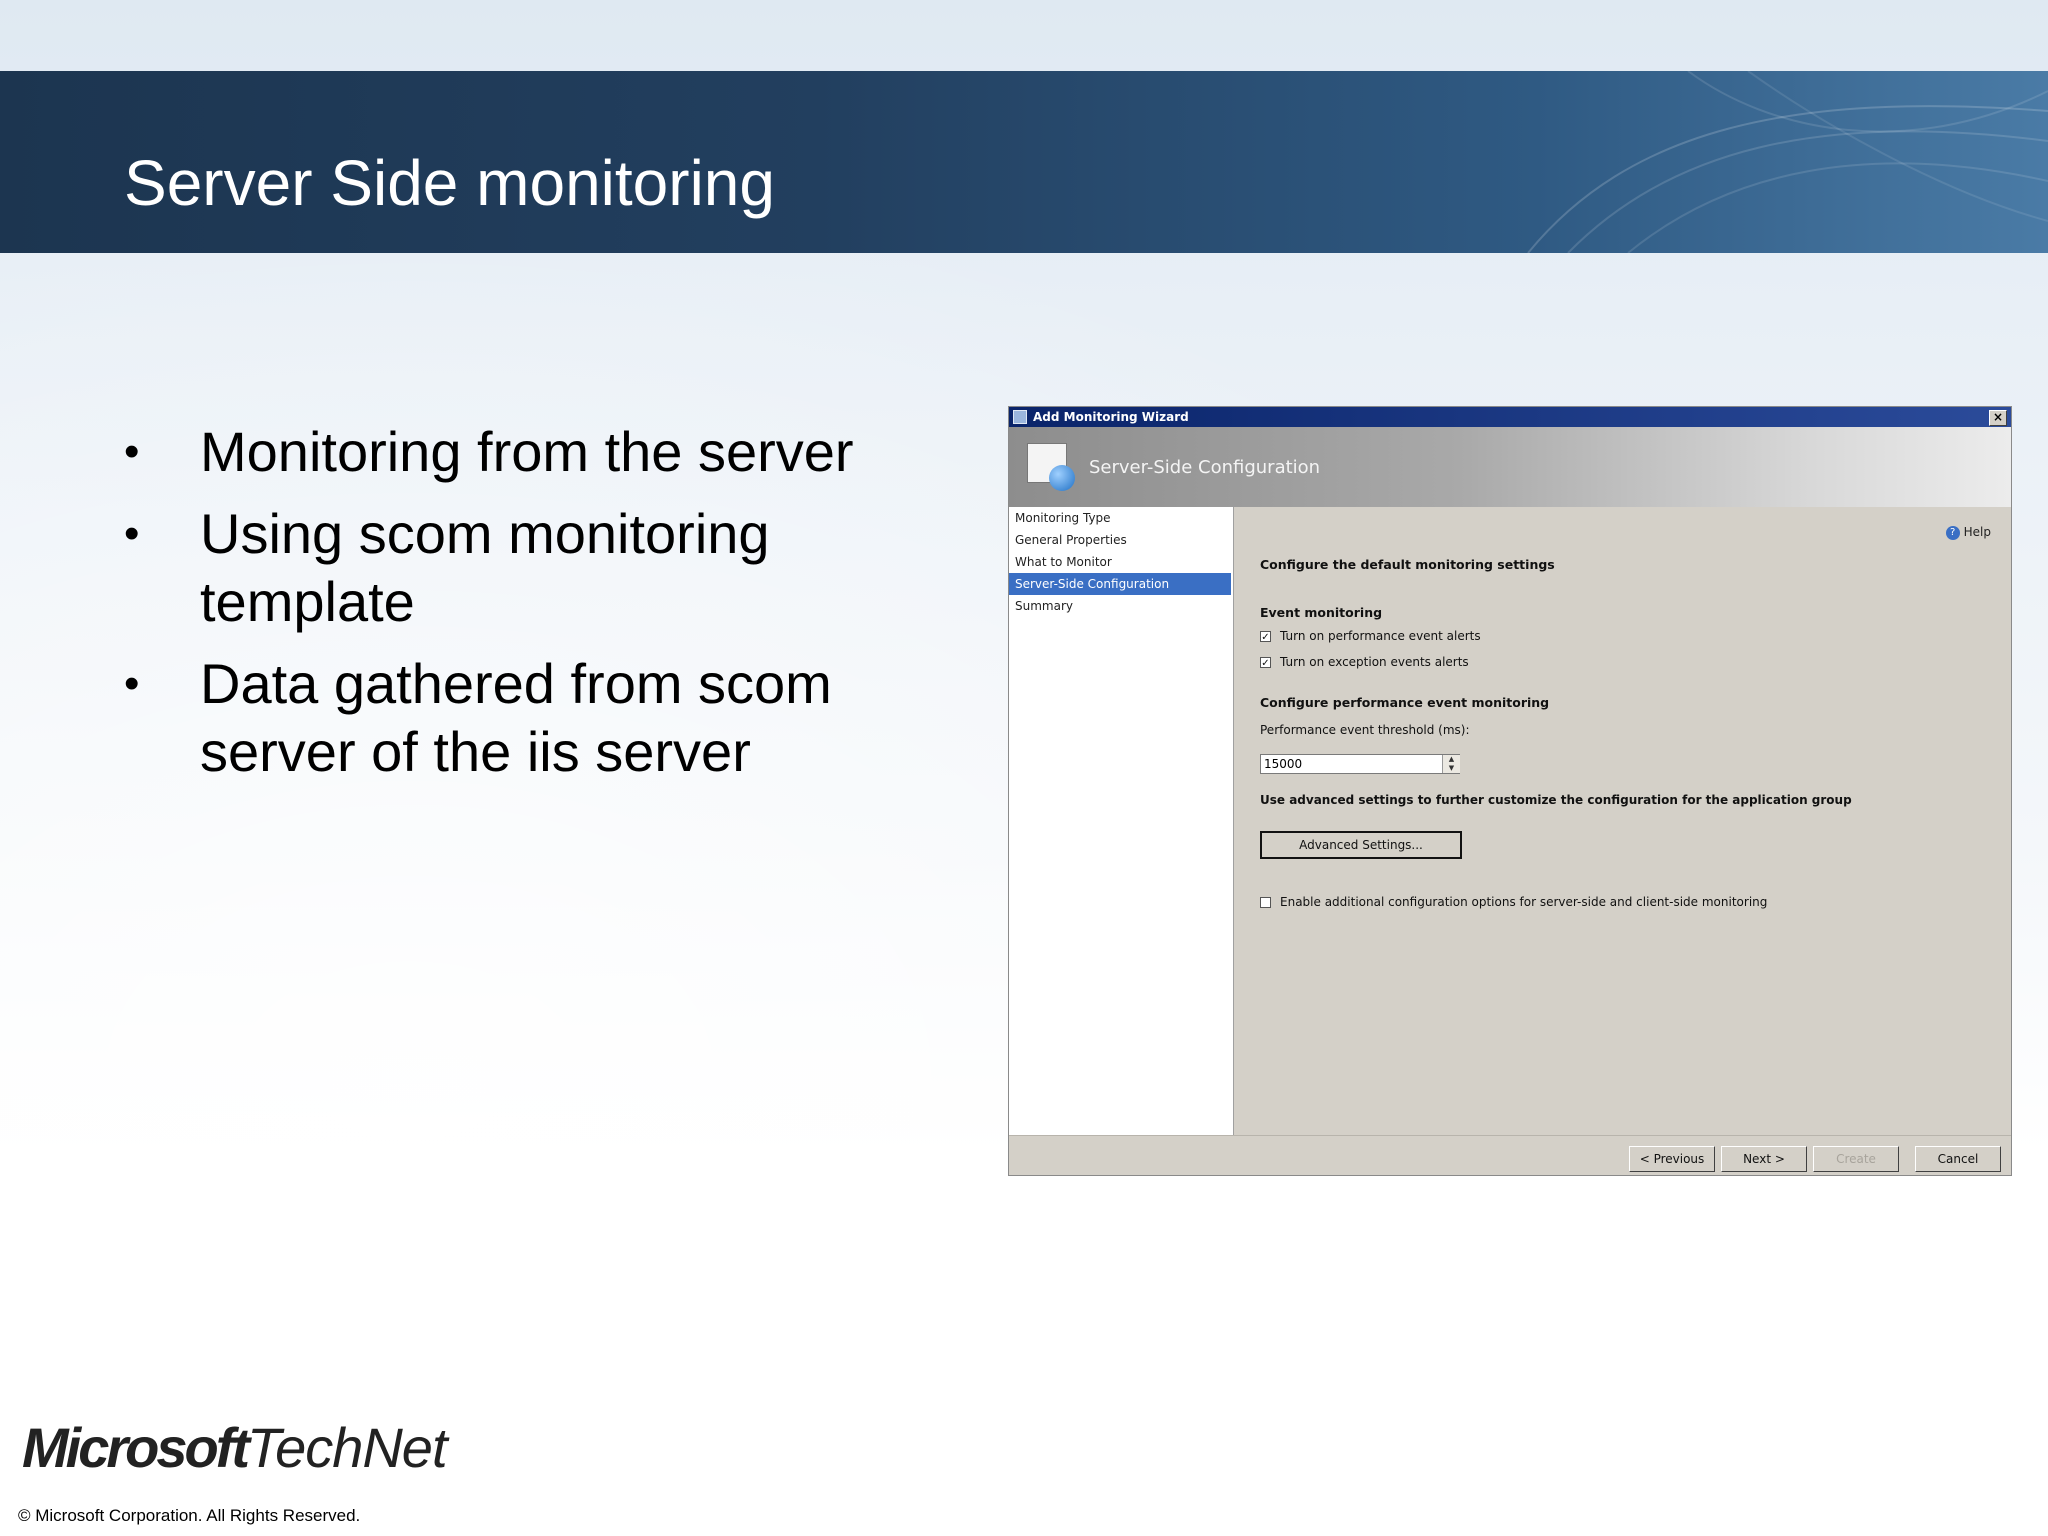  What do you see at coordinates (1020, 417) in the screenshot?
I see `wizard-window-icon` at bounding box center [1020, 417].